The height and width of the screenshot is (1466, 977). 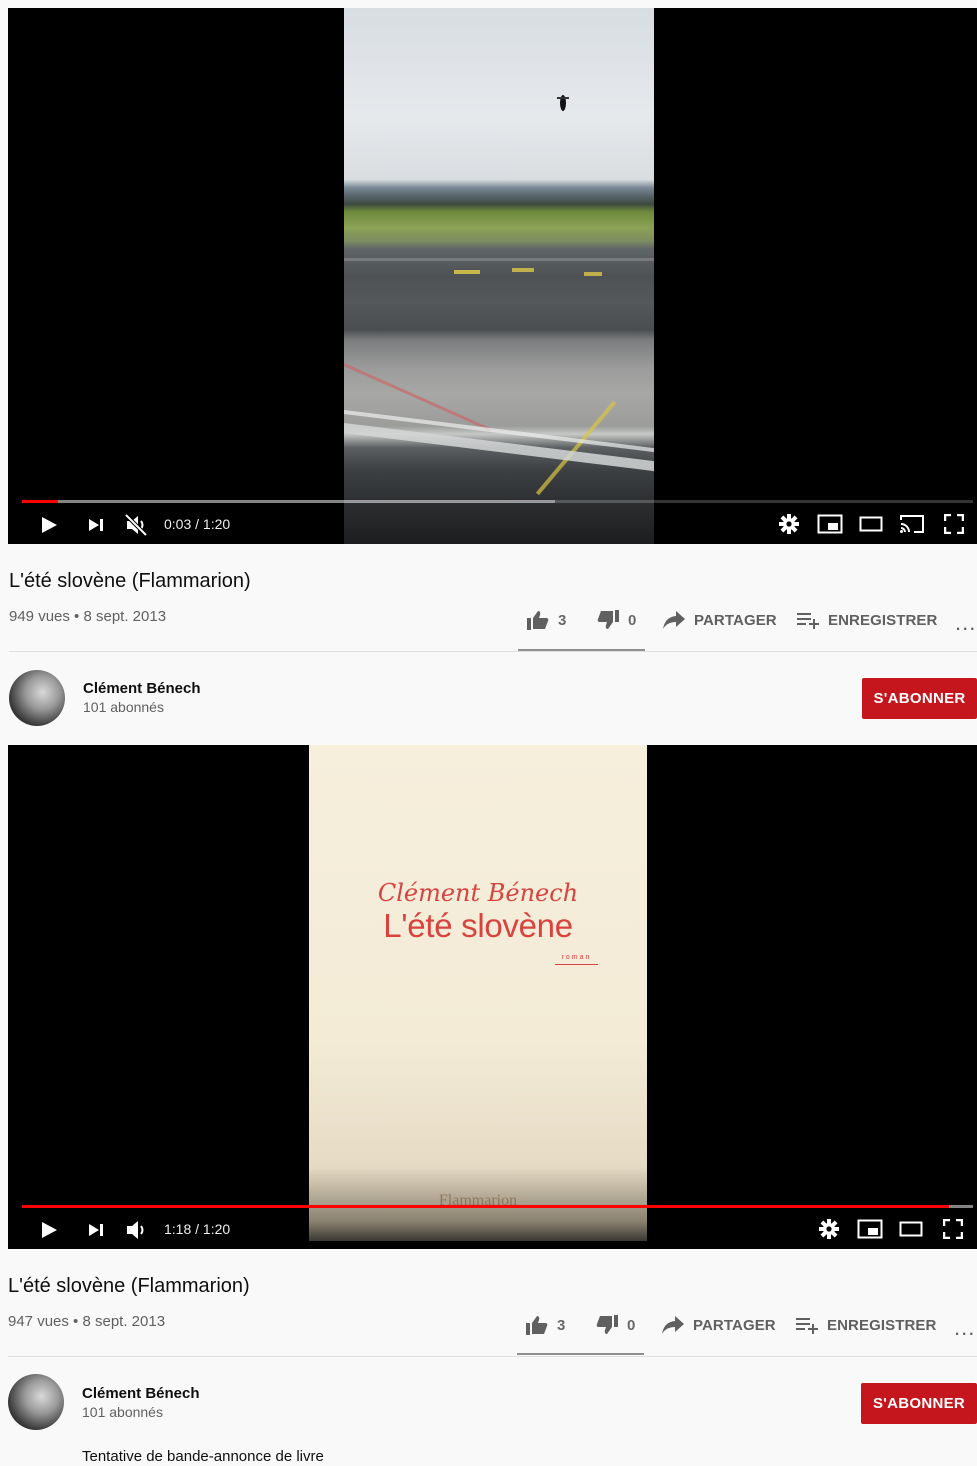 I want to click on video-description: Tentative de bande-annonce de livre, so click(x=203, y=1456).